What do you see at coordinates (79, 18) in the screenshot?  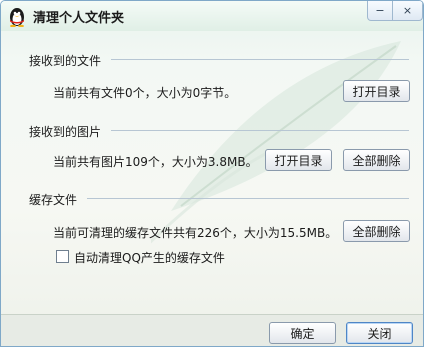 I see `window-title: 清理个人文件夹` at bounding box center [79, 18].